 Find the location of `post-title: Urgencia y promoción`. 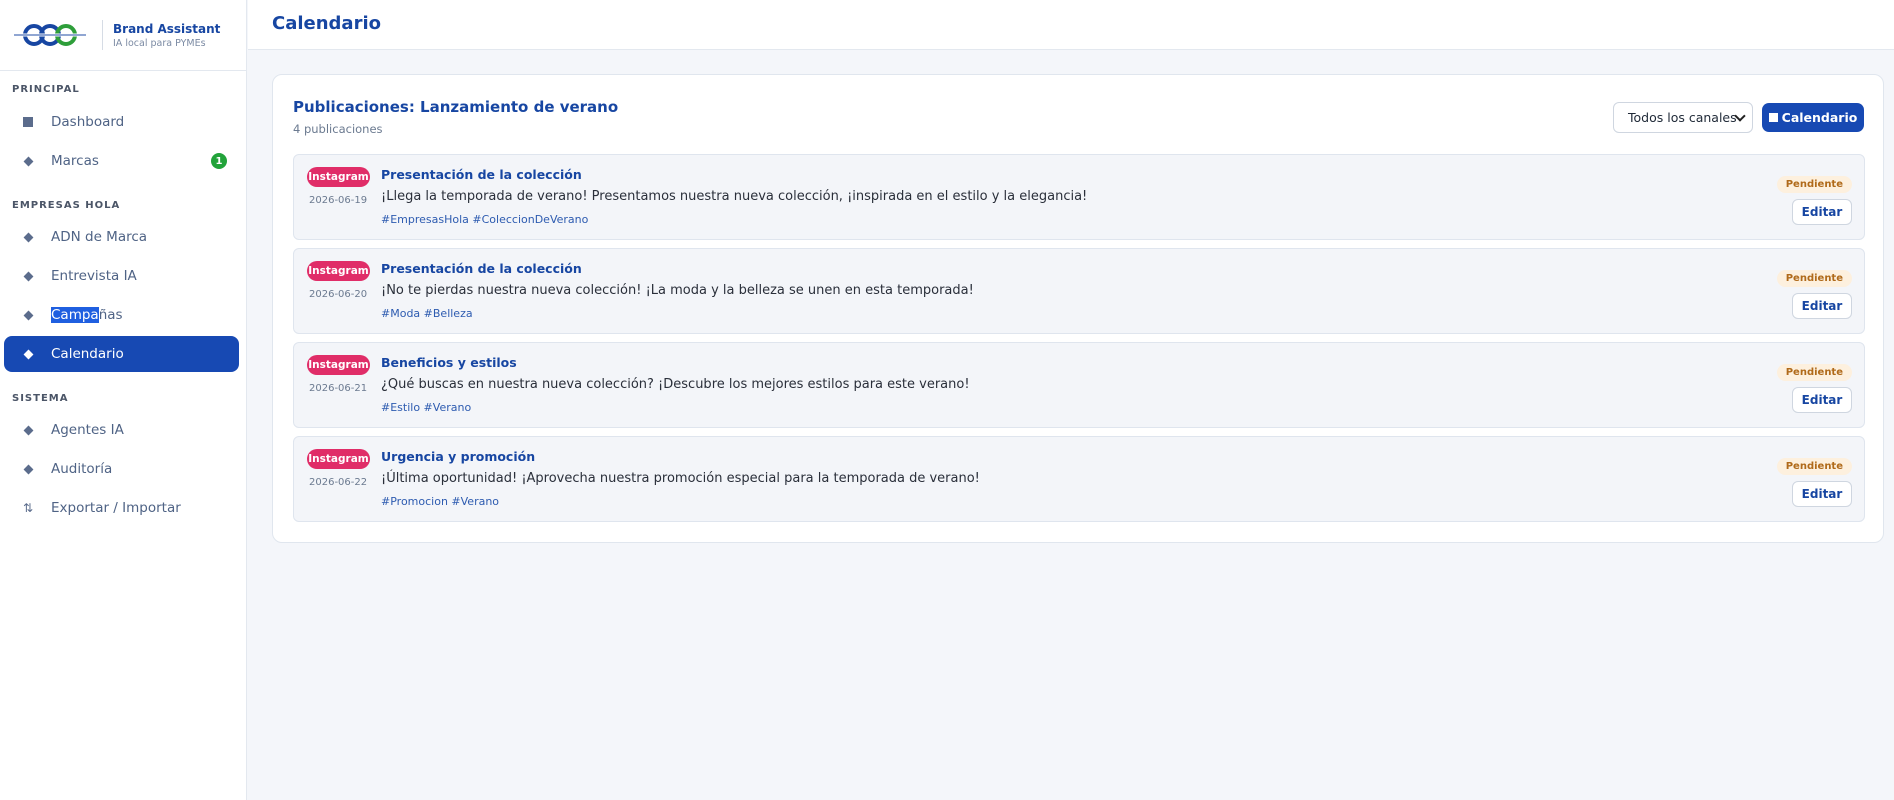

post-title: Urgencia y promoción is located at coordinates (458, 456).